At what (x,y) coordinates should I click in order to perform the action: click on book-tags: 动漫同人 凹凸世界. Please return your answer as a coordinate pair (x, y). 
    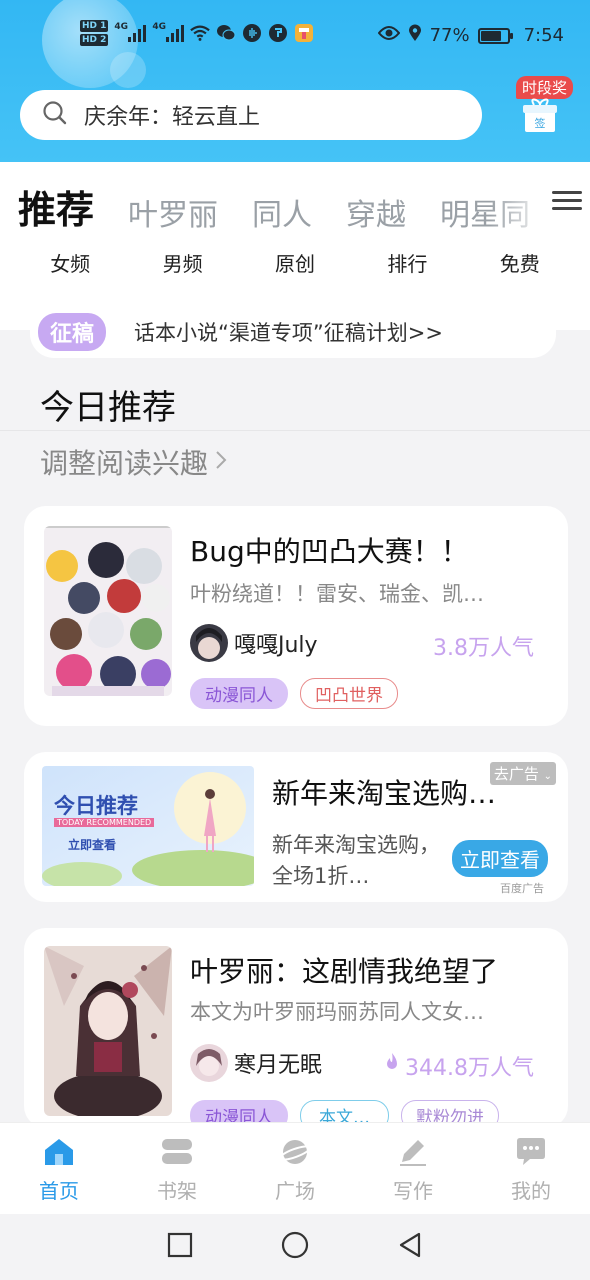
    Looking at the image, I should click on (294, 693).